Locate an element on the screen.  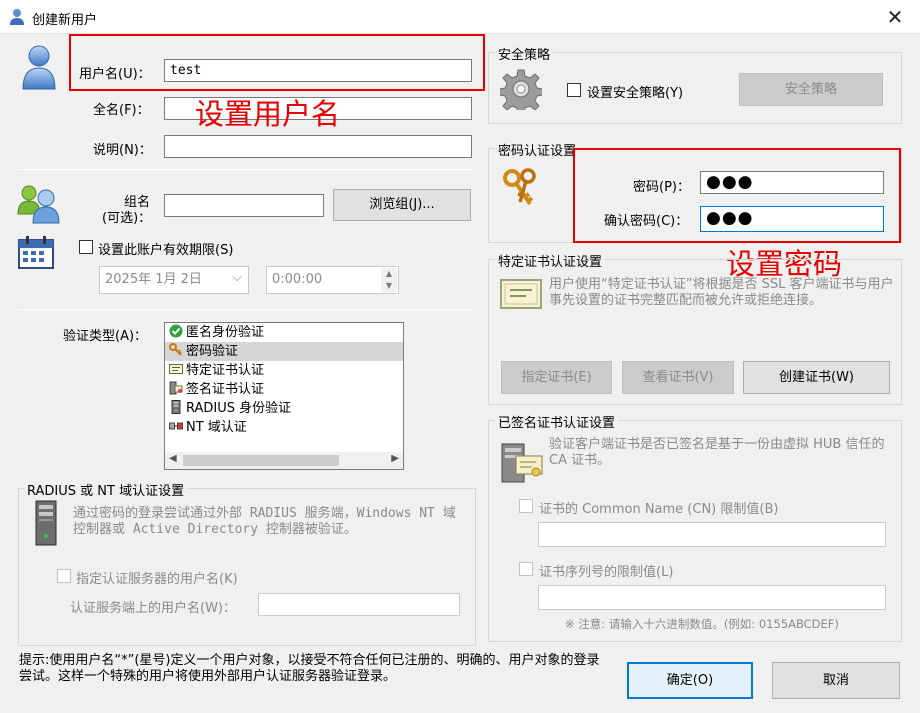
view-cert-button: 查看证书(V) is located at coordinates (678, 377).